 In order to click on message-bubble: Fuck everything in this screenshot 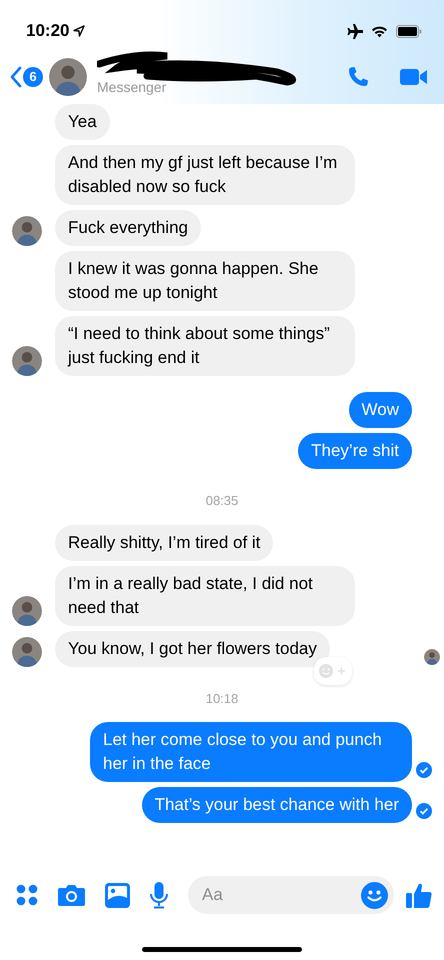, I will do `click(128, 228)`.